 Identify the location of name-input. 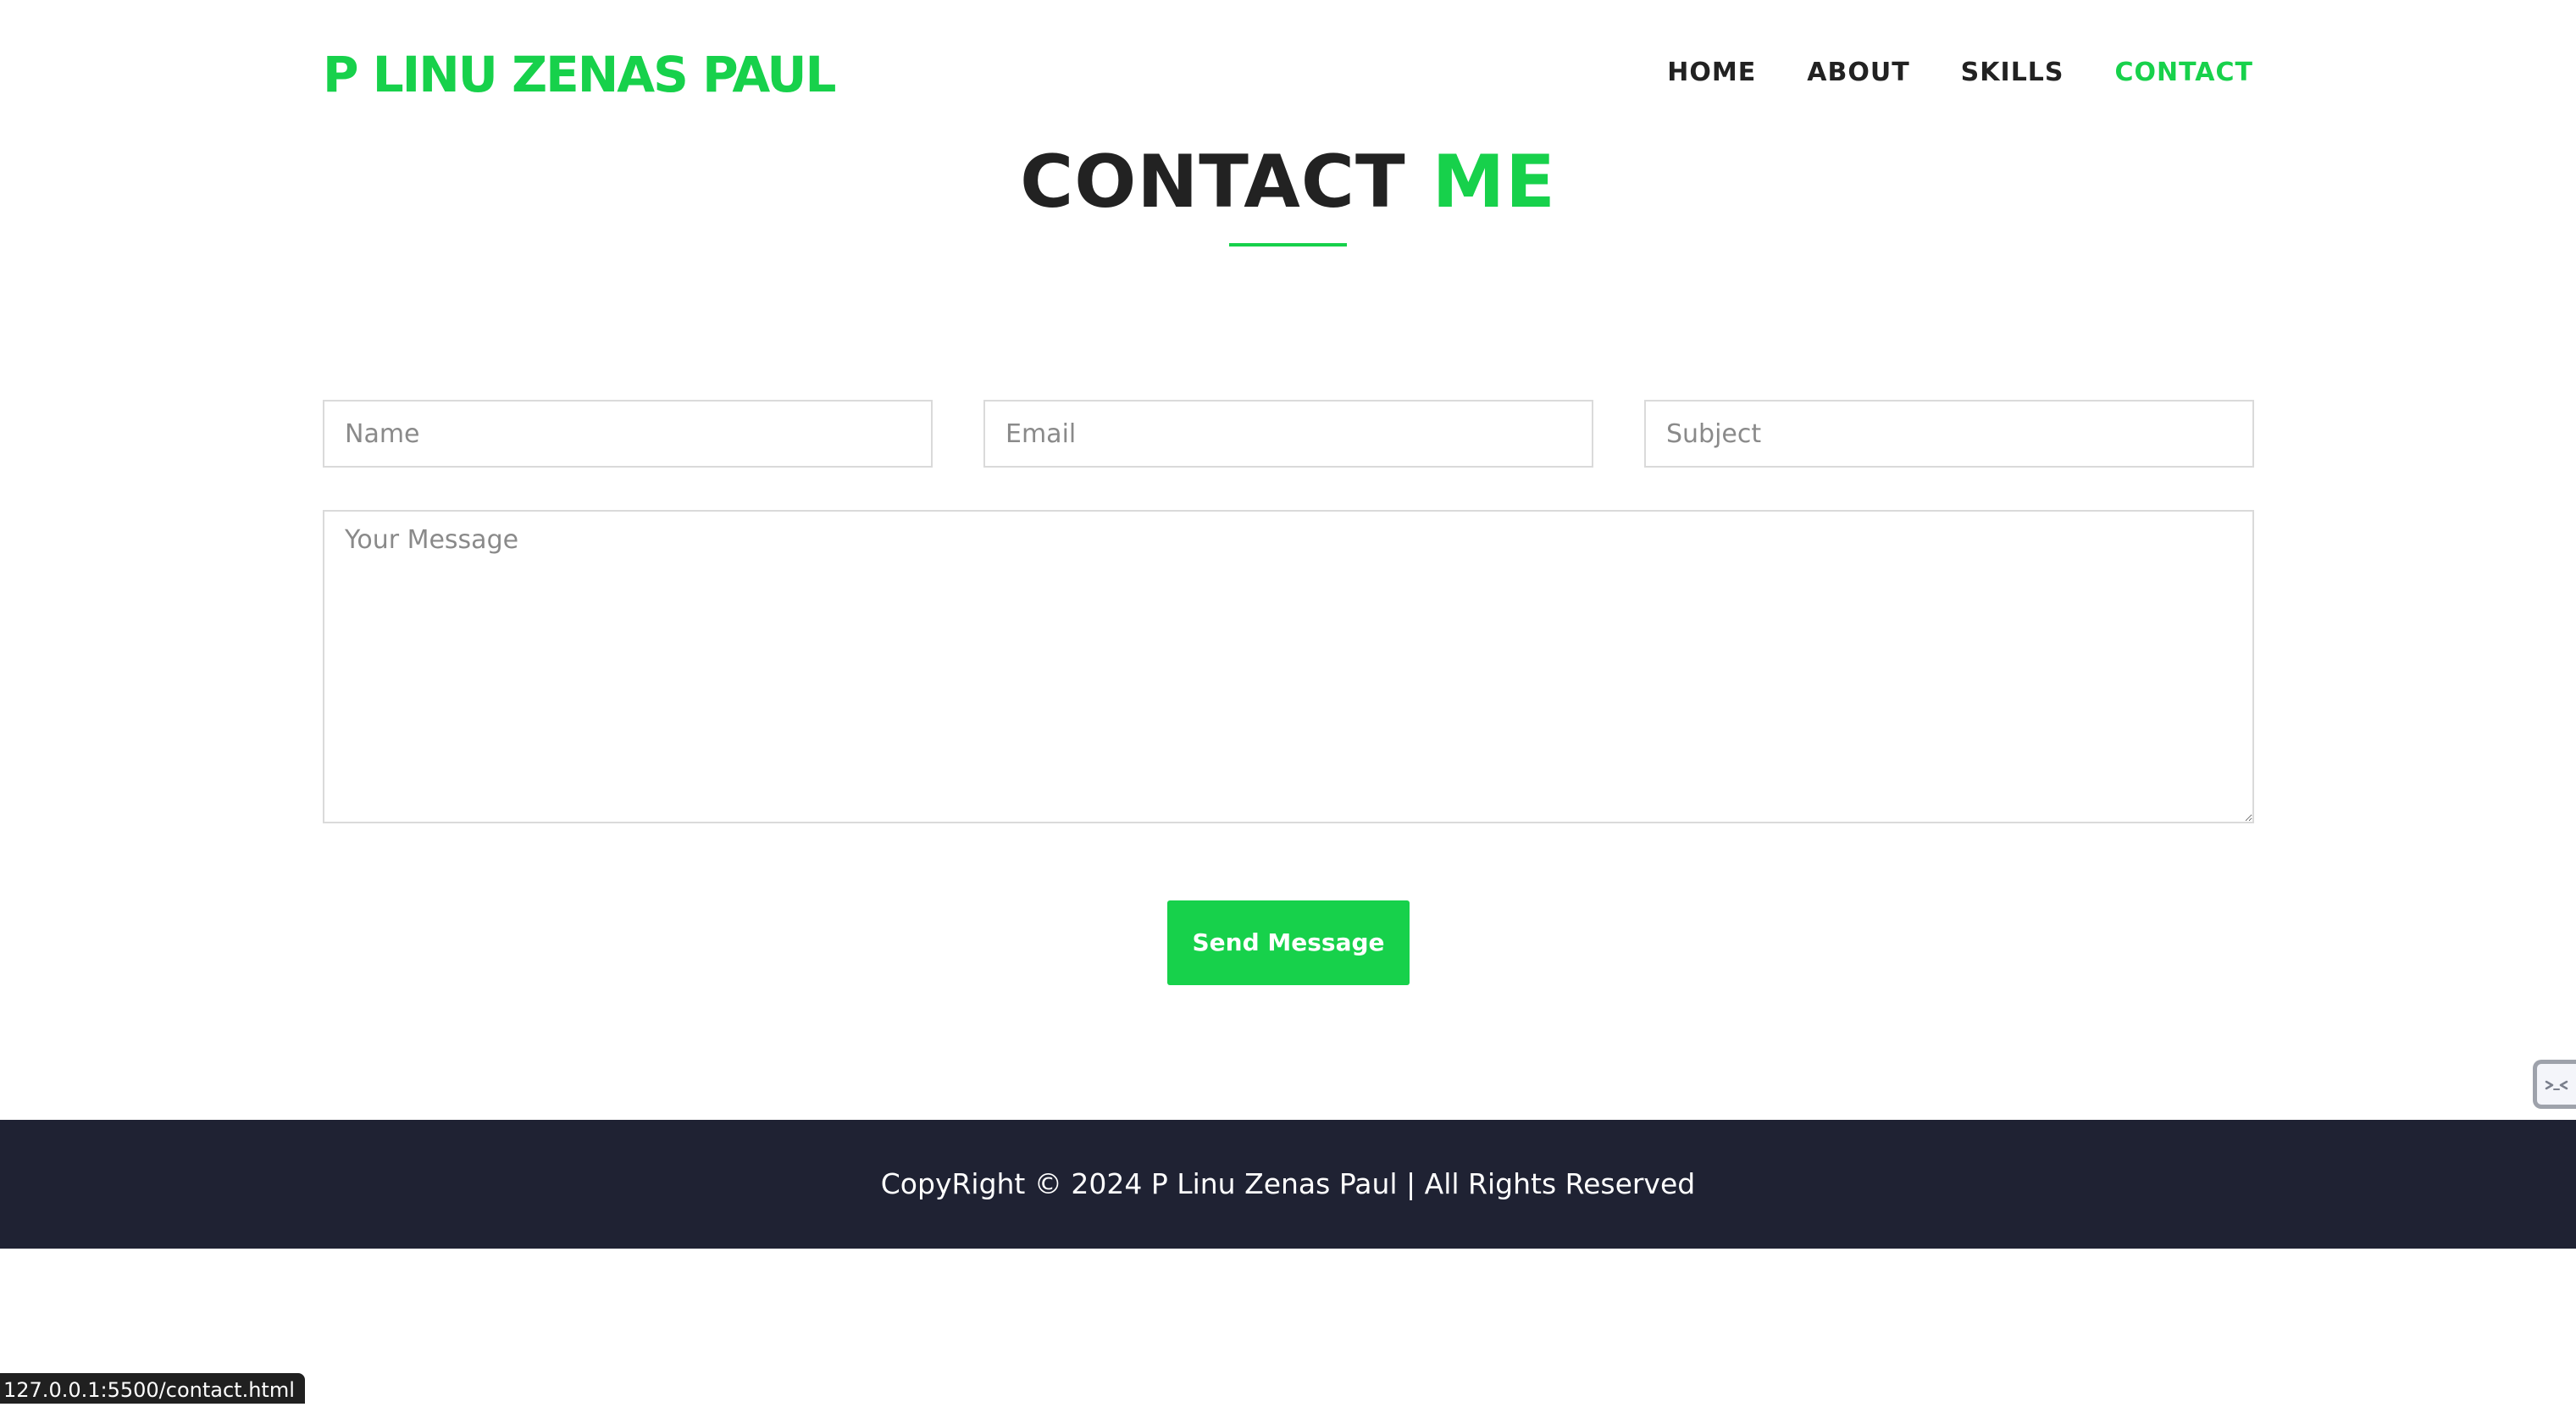
(628, 434).